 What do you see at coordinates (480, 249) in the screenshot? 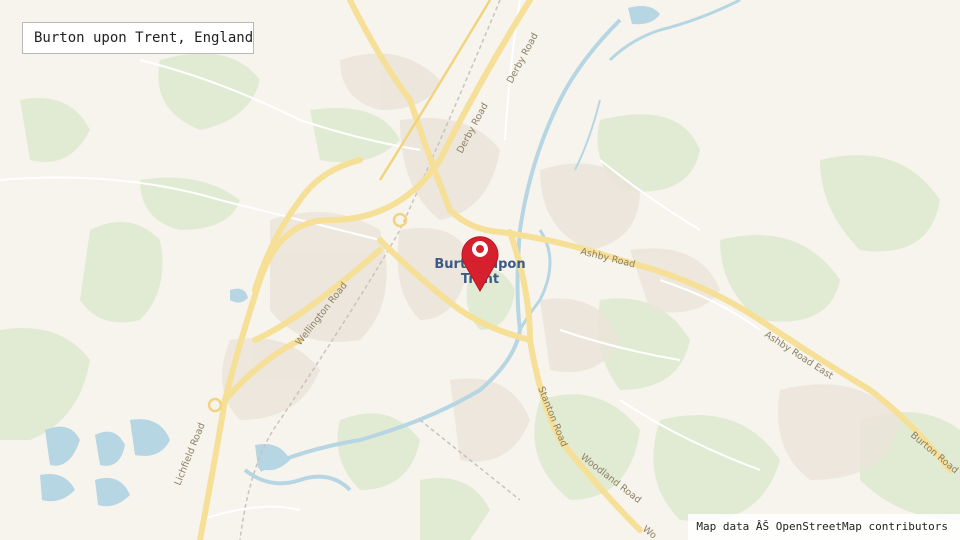
I see `pin-center` at bounding box center [480, 249].